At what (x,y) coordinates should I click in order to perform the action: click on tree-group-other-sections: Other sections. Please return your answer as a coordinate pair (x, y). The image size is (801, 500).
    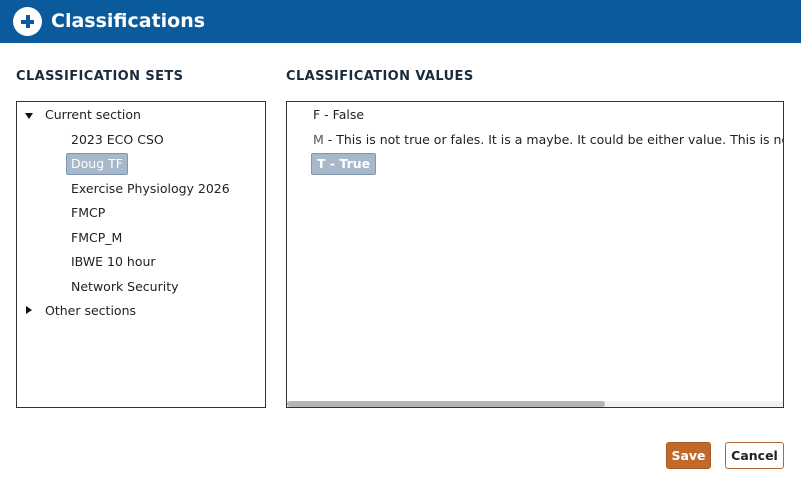
    Looking at the image, I should click on (137, 311).